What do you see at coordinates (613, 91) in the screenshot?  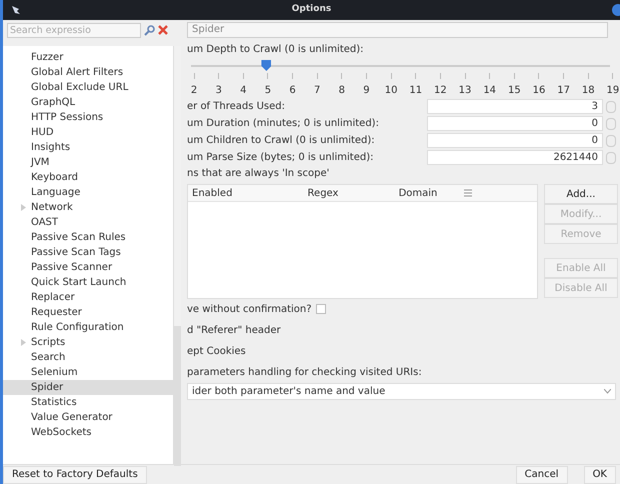 I see `tick-label: 19` at bounding box center [613, 91].